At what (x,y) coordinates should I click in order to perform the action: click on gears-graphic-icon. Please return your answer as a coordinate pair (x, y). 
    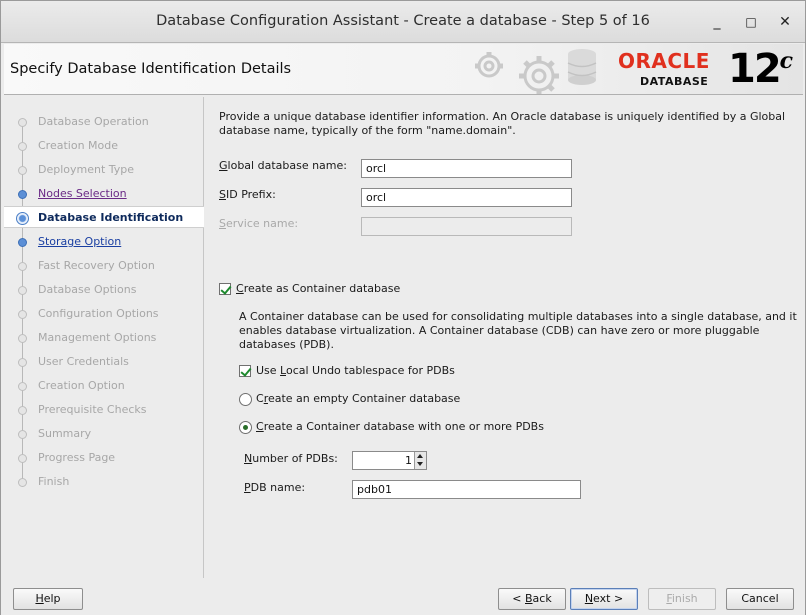
    Looking at the image, I should click on (536, 71).